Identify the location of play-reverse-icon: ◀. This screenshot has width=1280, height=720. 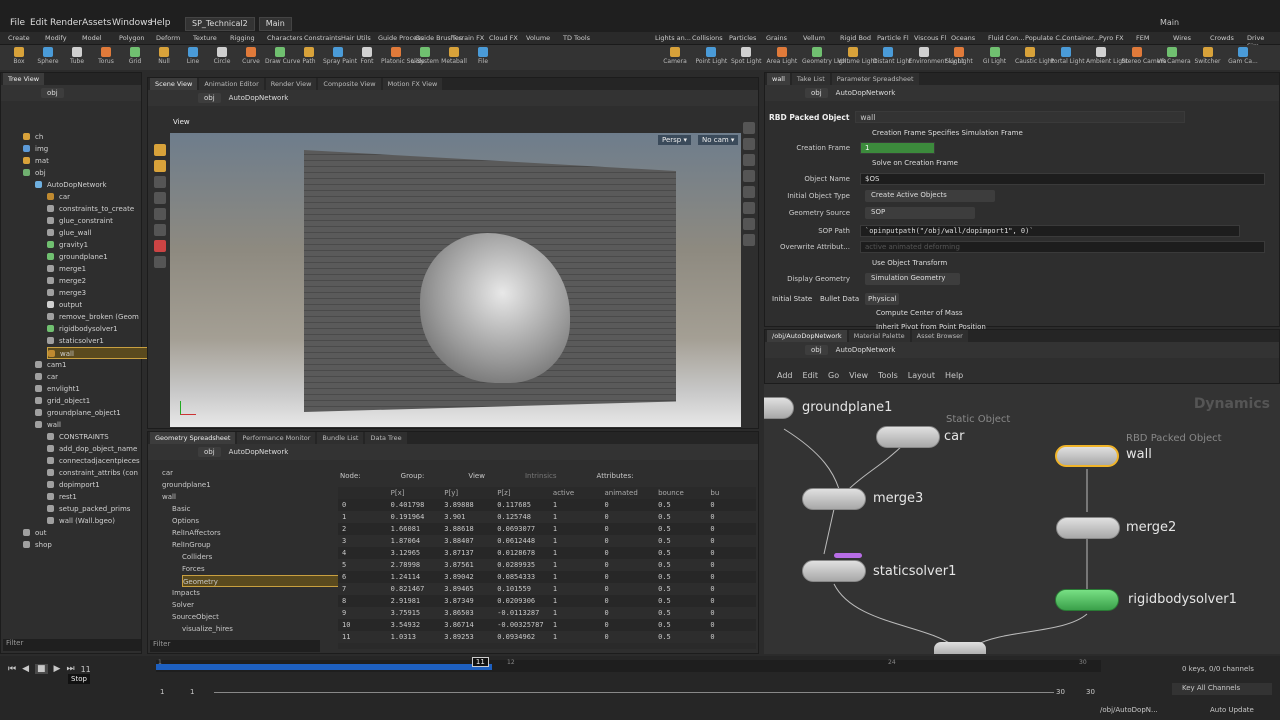
(25, 669).